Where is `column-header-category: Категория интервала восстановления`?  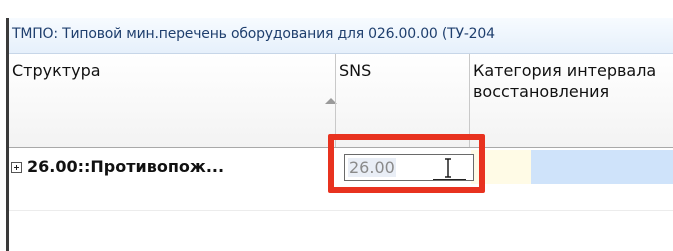 column-header-category: Категория интервала восстановления is located at coordinates (571, 100).